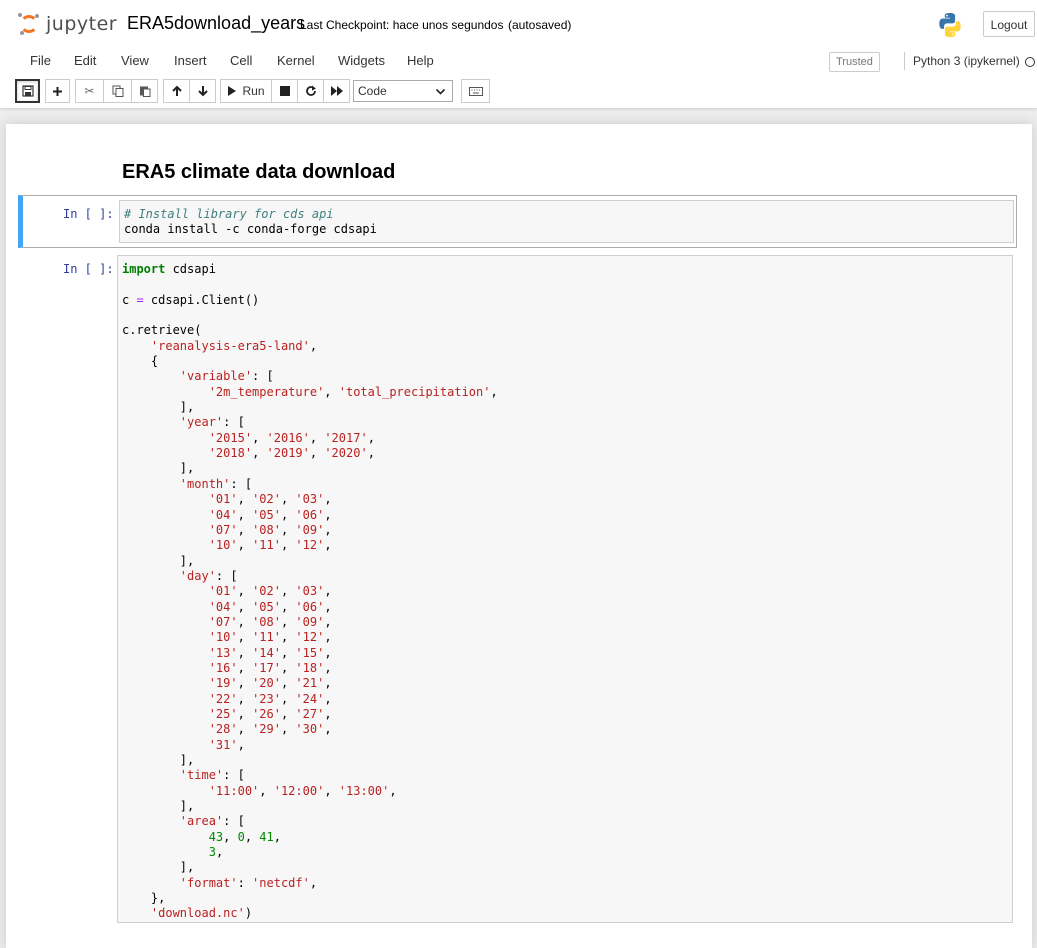 The image size is (1037, 948). What do you see at coordinates (212, 775) in the screenshot?
I see `code-line: 'time': [` at bounding box center [212, 775].